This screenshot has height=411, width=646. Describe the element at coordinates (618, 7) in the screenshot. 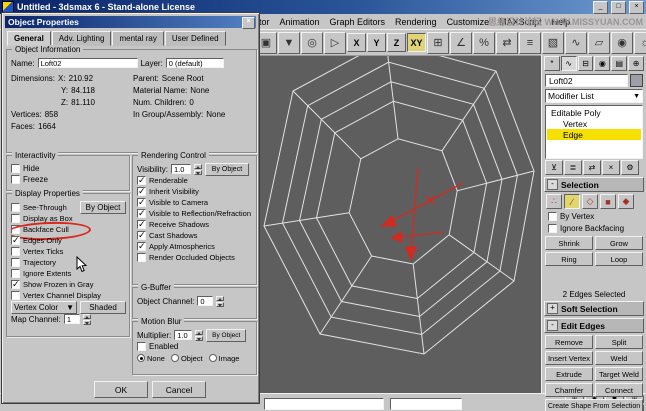

I see `maximize-button: □` at that location.